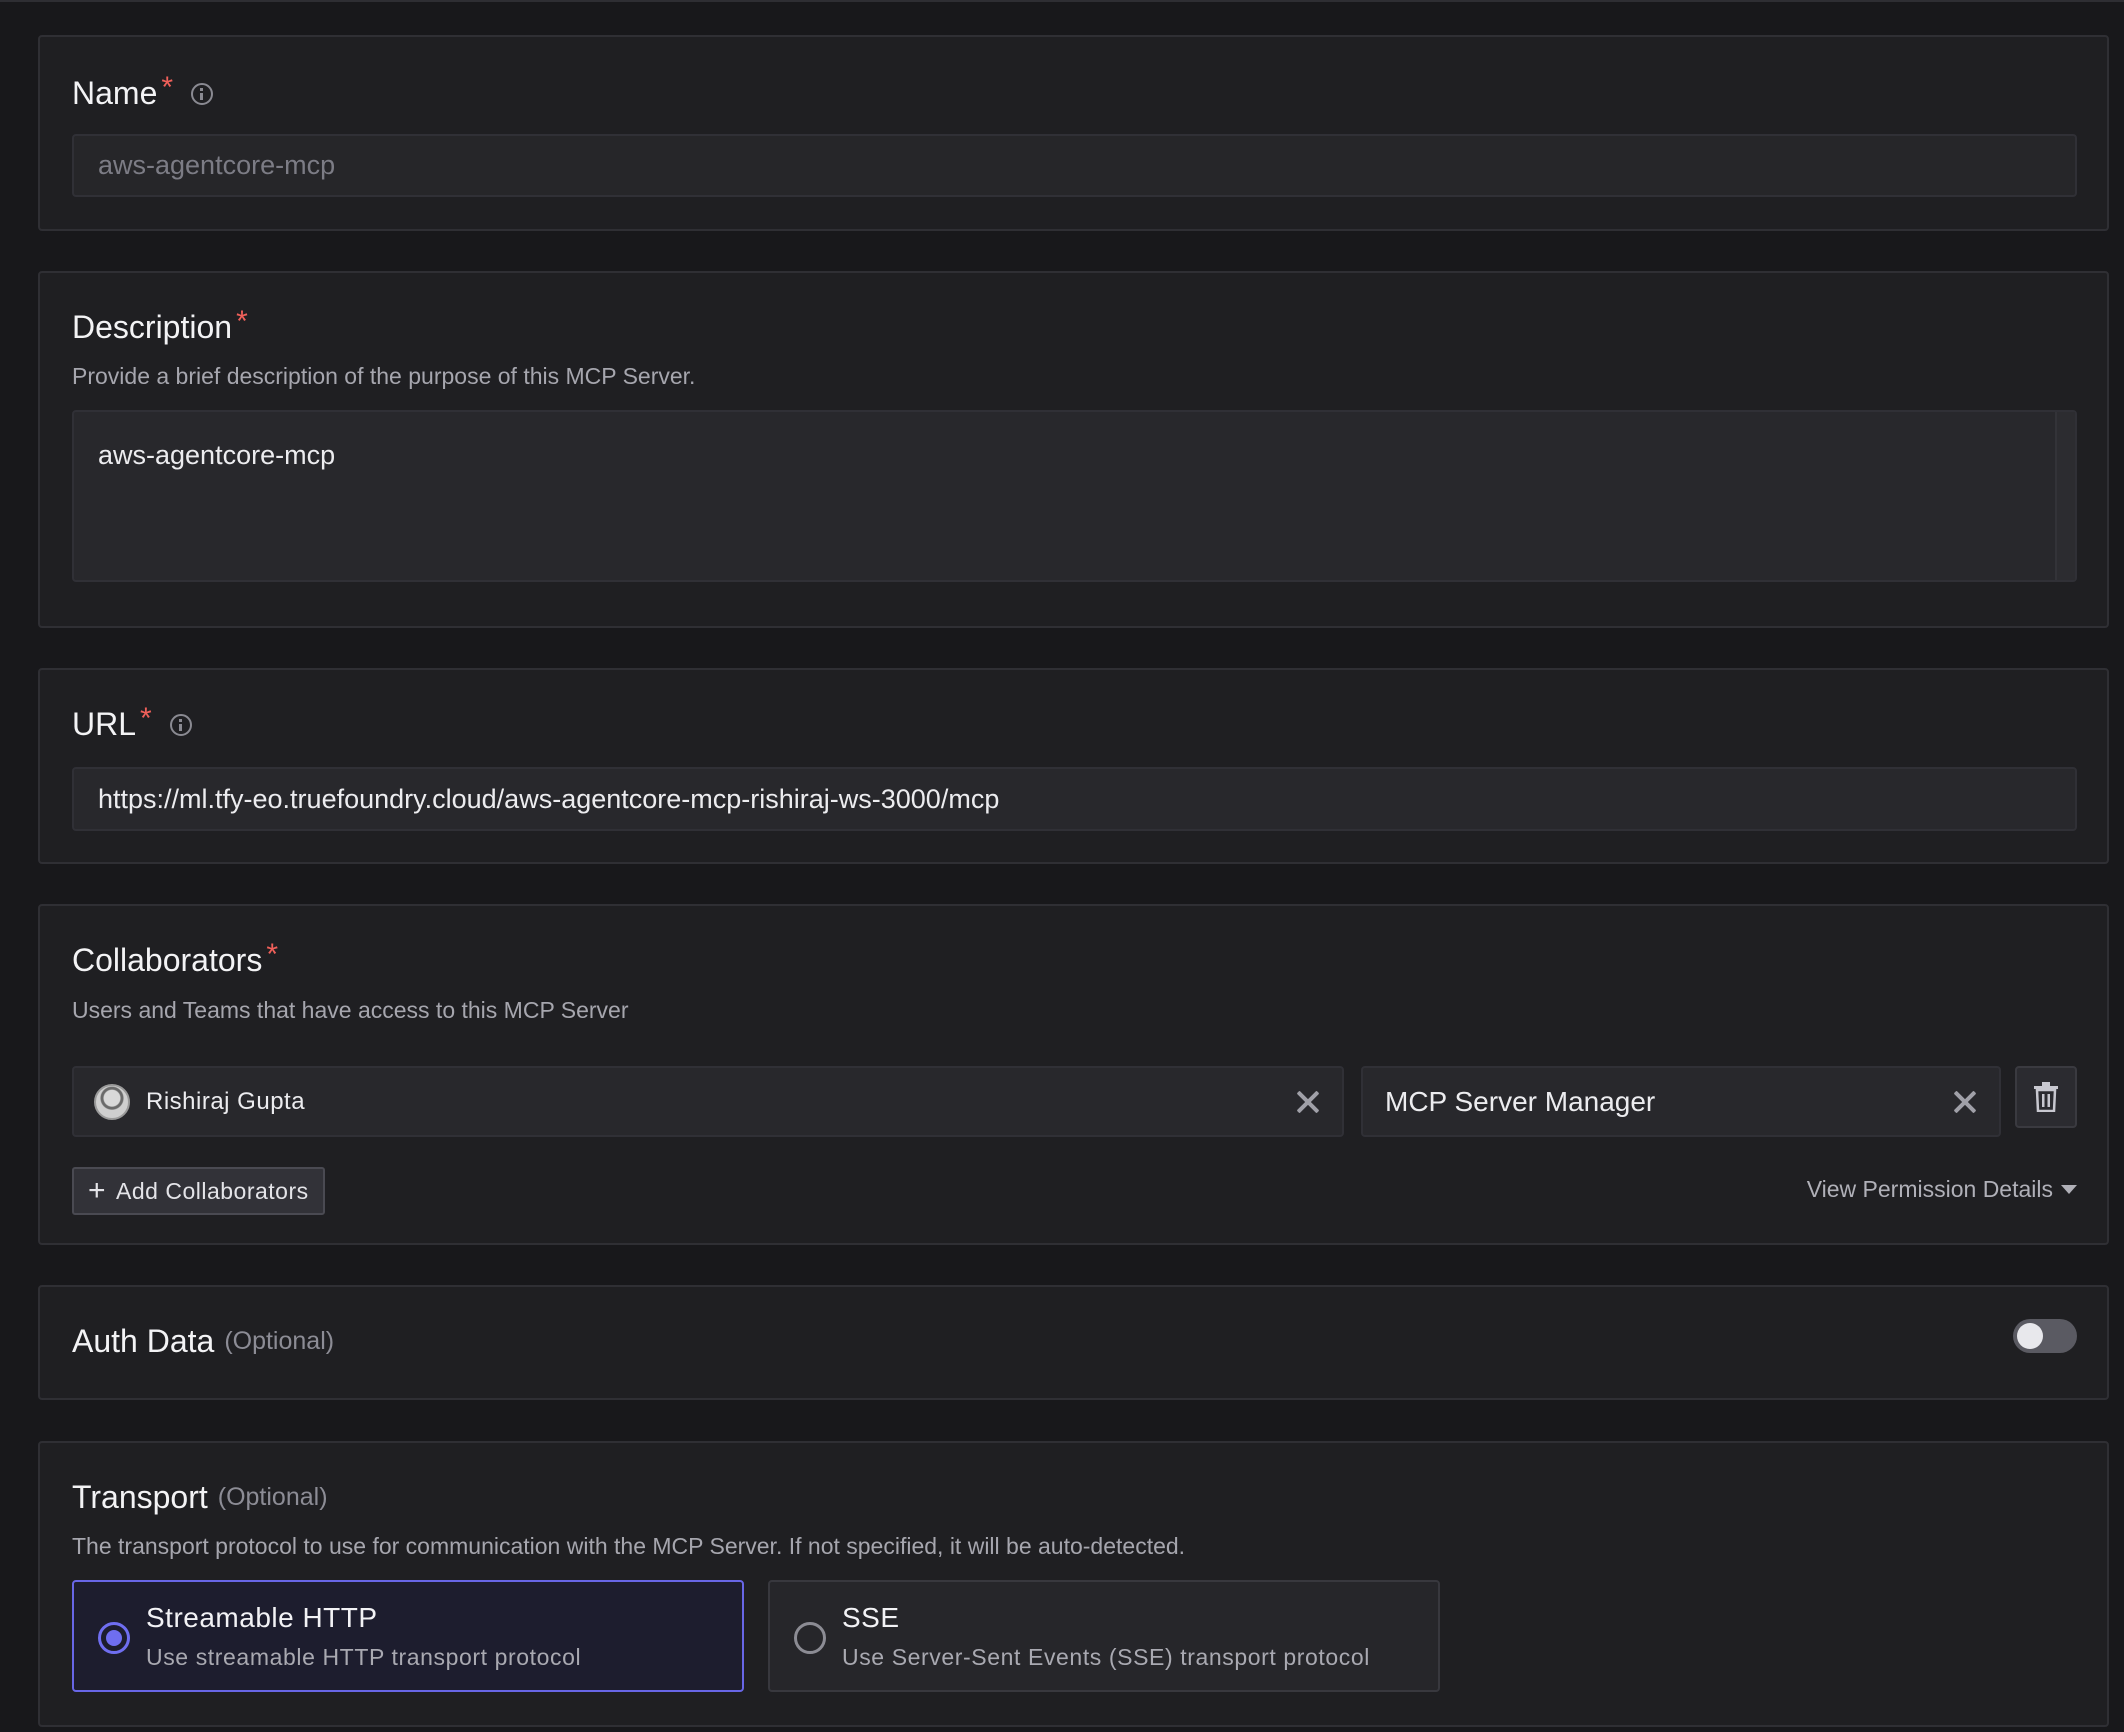  I want to click on name-input: aws-agentcore-mcp, so click(1074, 165).